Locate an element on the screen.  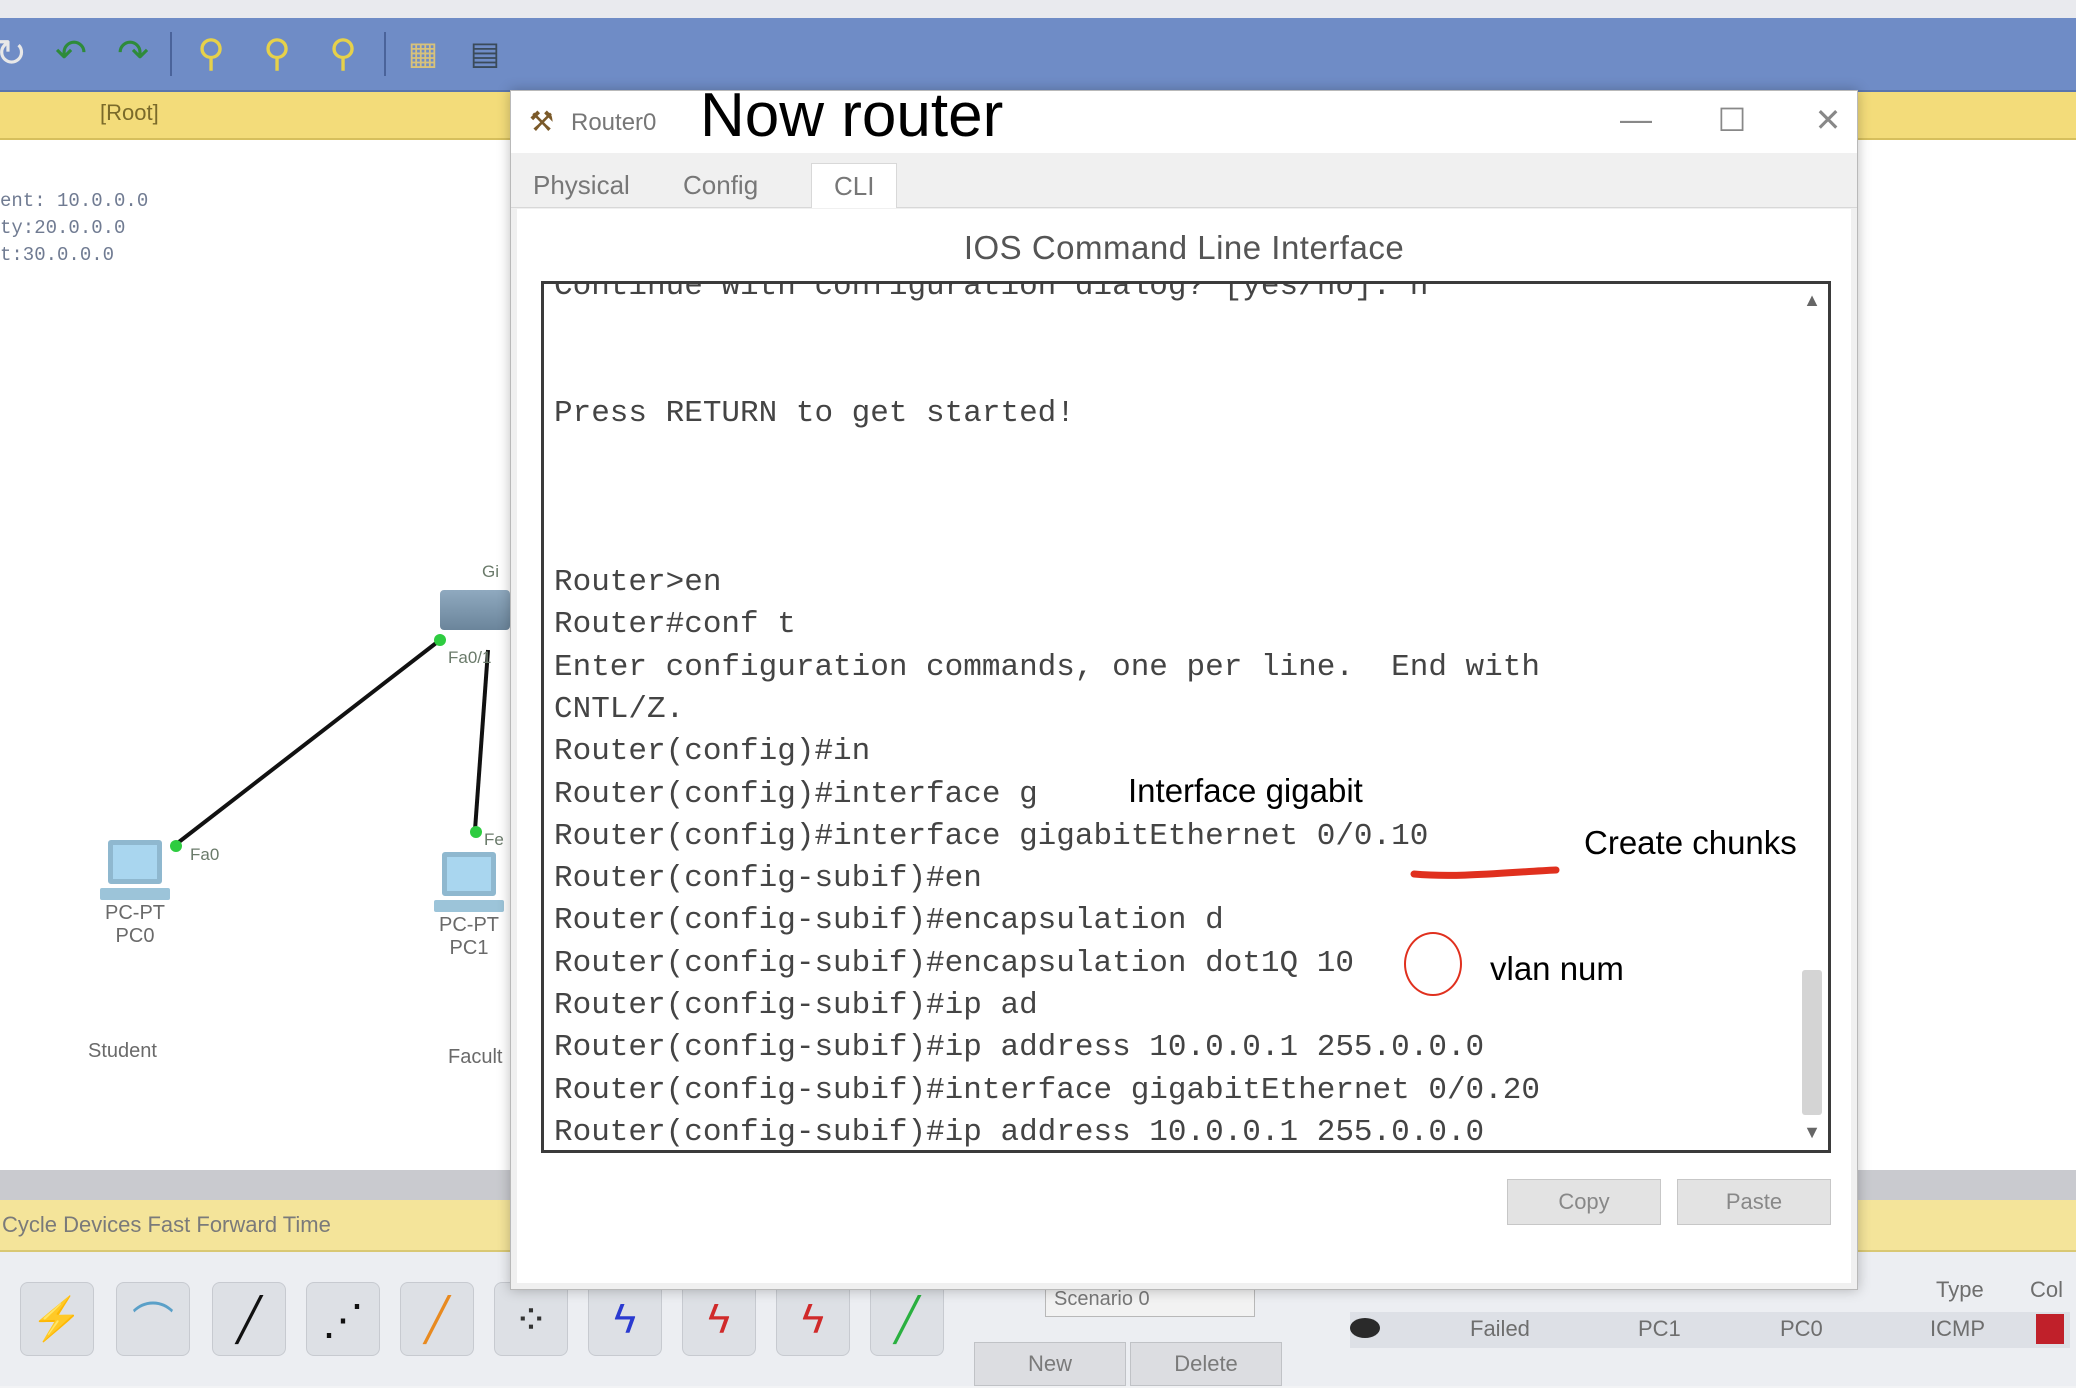
root-label: [Root] is located at coordinates (129, 113).